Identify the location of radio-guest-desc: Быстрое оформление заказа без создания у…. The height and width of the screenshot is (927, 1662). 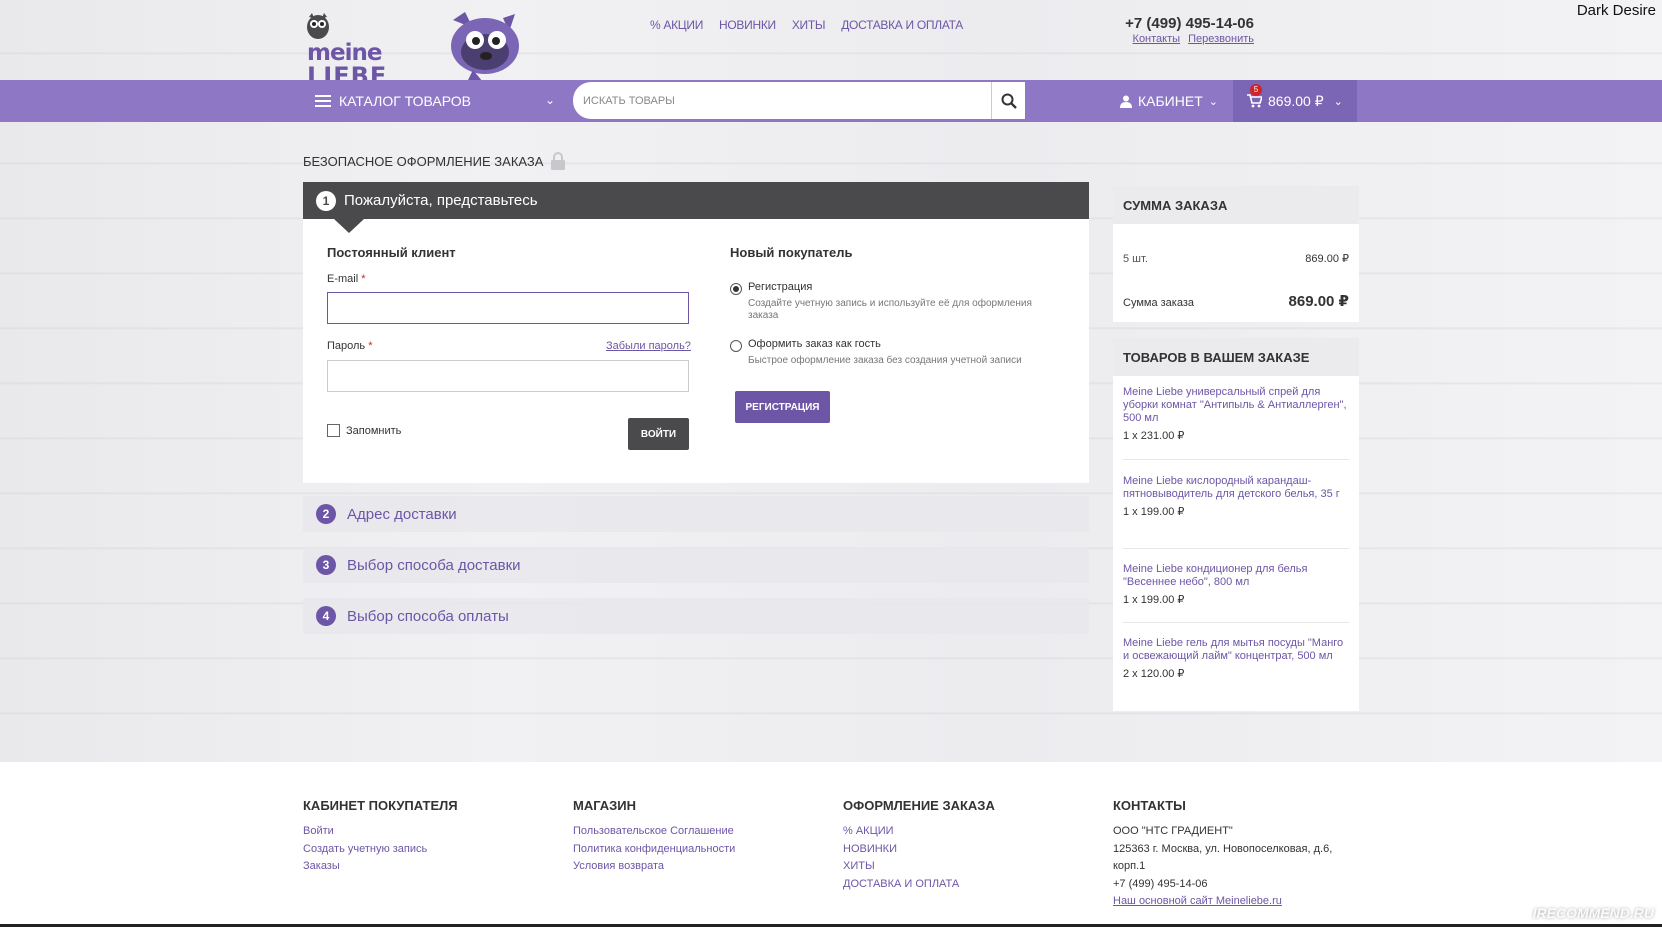
(885, 360).